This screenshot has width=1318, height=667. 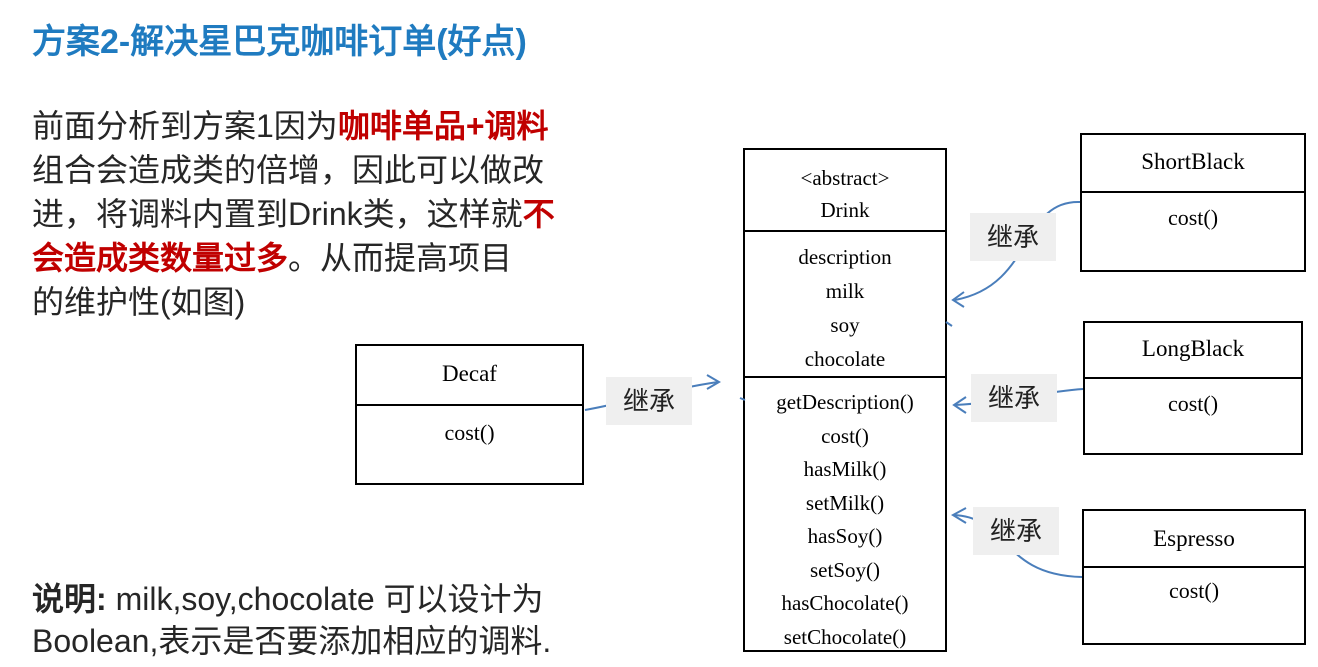 I want to click on arrow-stub-right, so click(x=949, y=324).